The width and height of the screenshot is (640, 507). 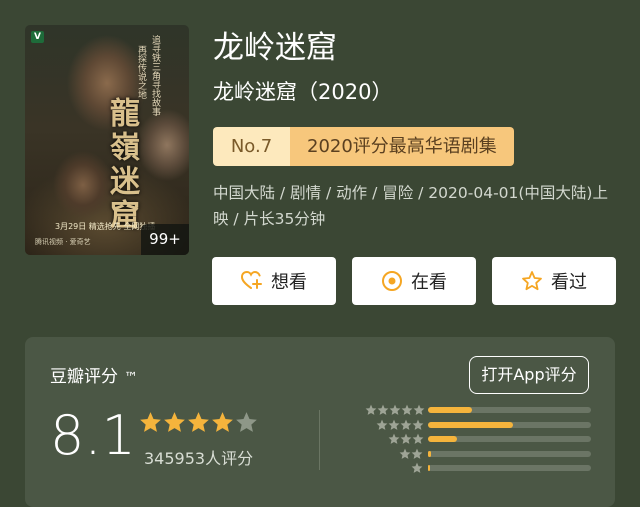 What do you see at coordinates (275, 48) in the screenshot?
I see `page-title: 龙岭迷窟` at bounding box center [275, 48].